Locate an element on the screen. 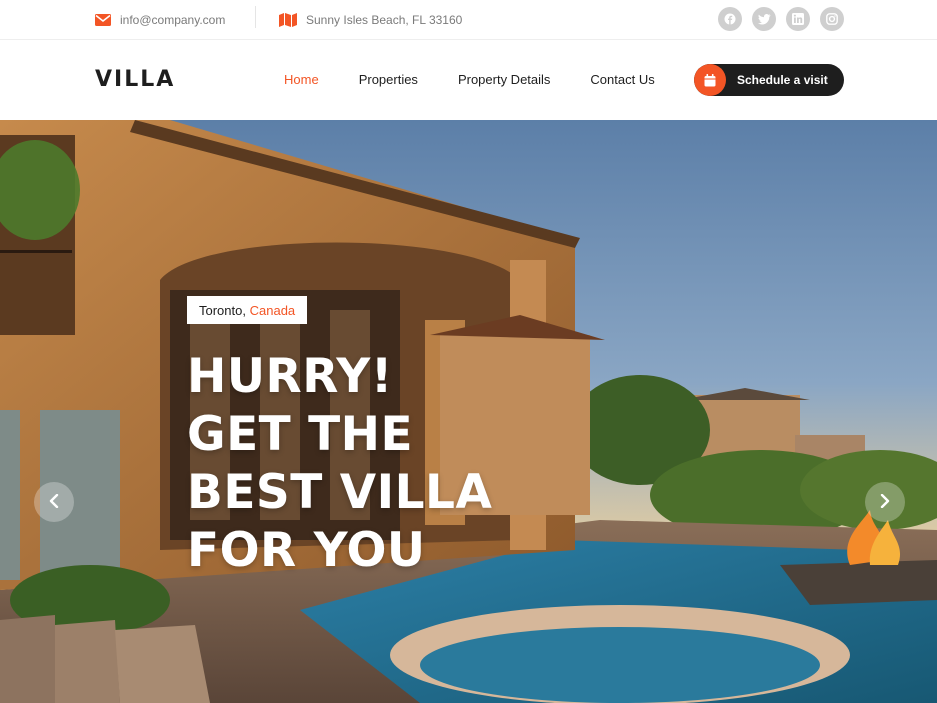 The width and height of the screenshot is (937, 703). contact-address: Sunny Isles Beach, FL 33160 is located at coordinates (370, 20).